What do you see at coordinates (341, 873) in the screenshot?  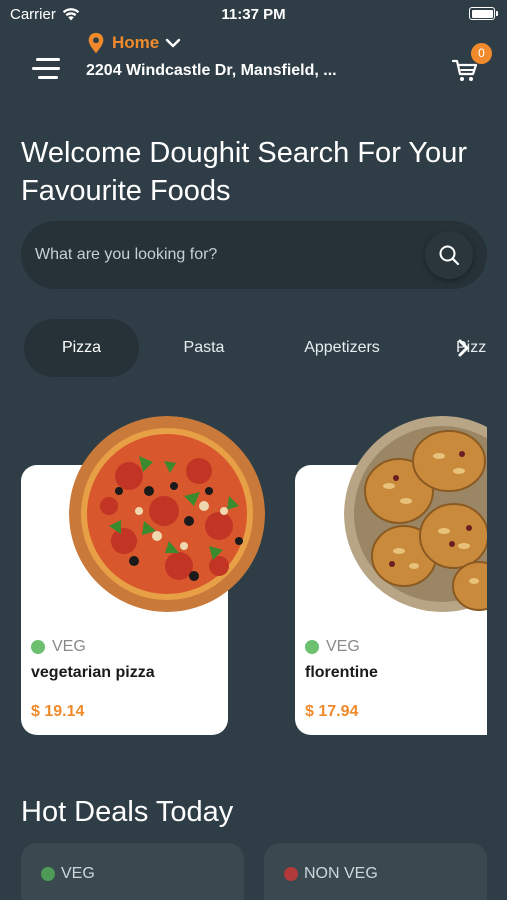 I see `deal-type: NON VEG` at bounding box center [341, 873].